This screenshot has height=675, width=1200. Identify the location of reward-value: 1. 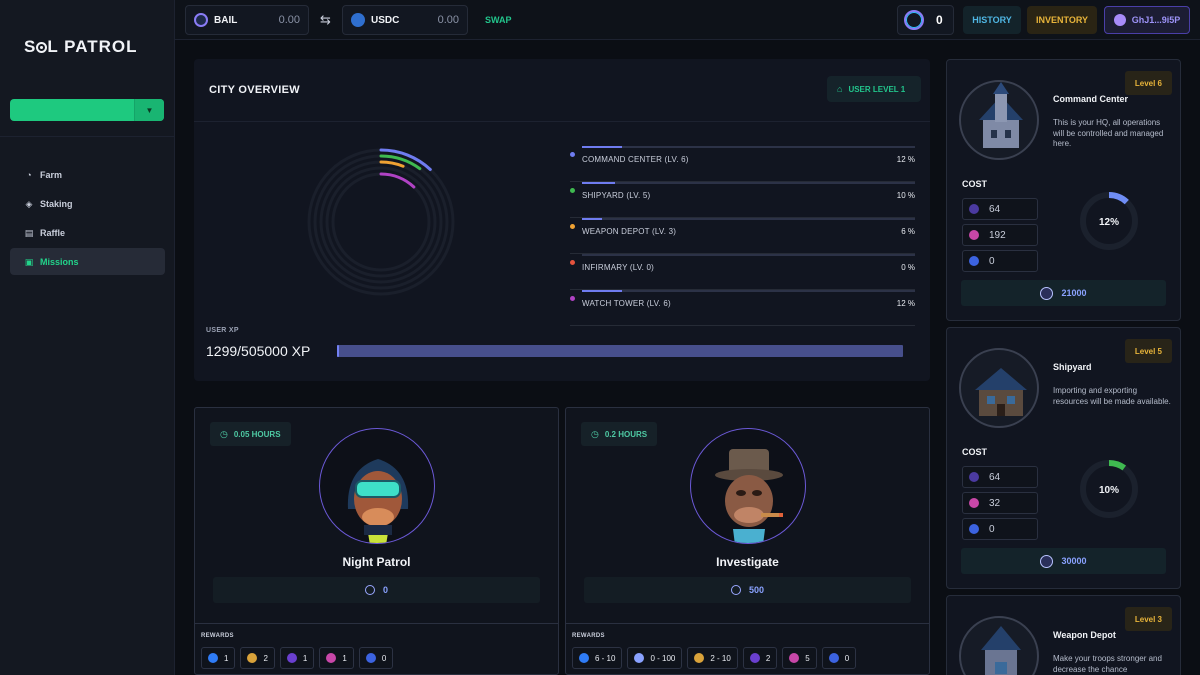
(305, 658).